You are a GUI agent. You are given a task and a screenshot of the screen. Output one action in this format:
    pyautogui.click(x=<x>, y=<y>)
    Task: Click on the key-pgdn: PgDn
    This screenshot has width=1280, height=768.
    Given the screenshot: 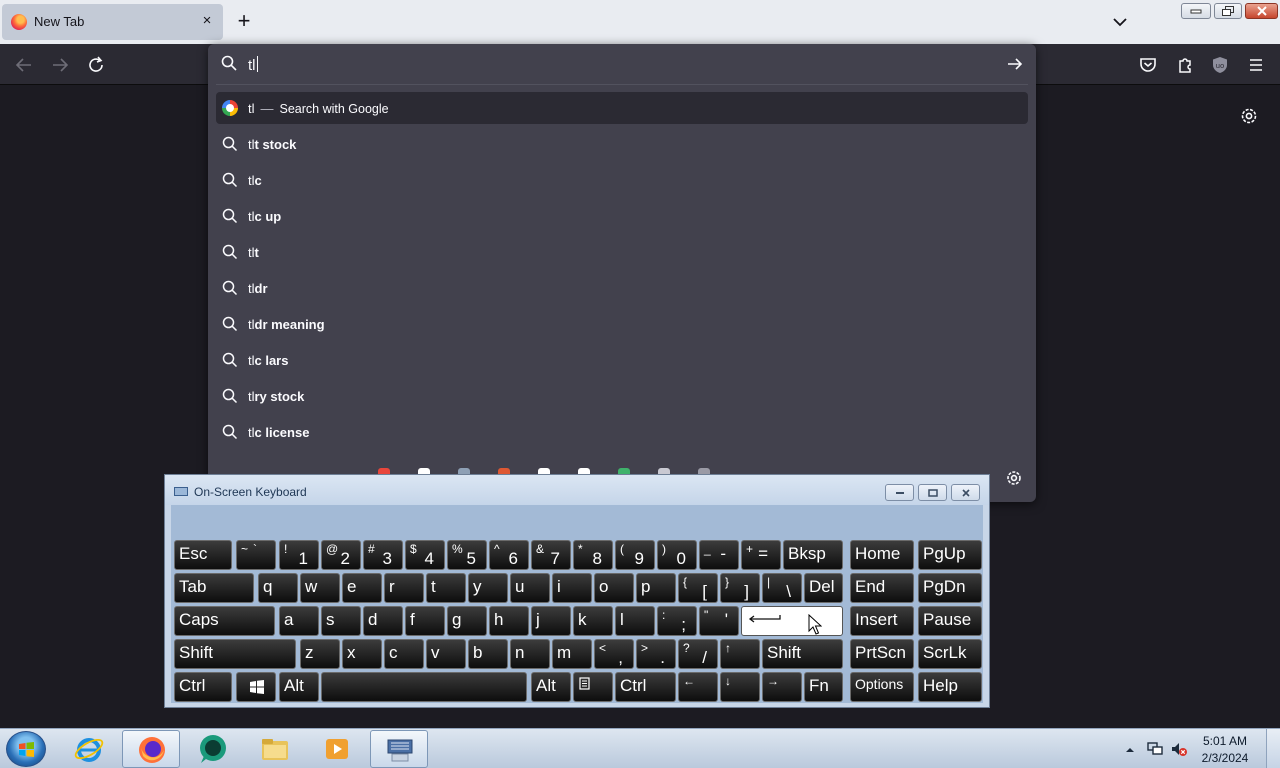 What is the action you would take?
    pyautogui.click(x=950, y=588)
    